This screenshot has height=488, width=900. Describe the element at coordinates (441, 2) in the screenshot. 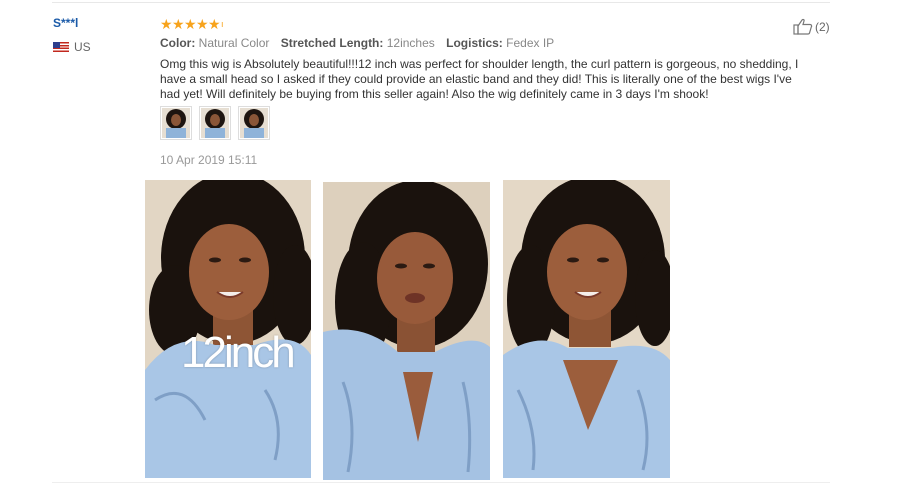

I see `top-divider` at that location.